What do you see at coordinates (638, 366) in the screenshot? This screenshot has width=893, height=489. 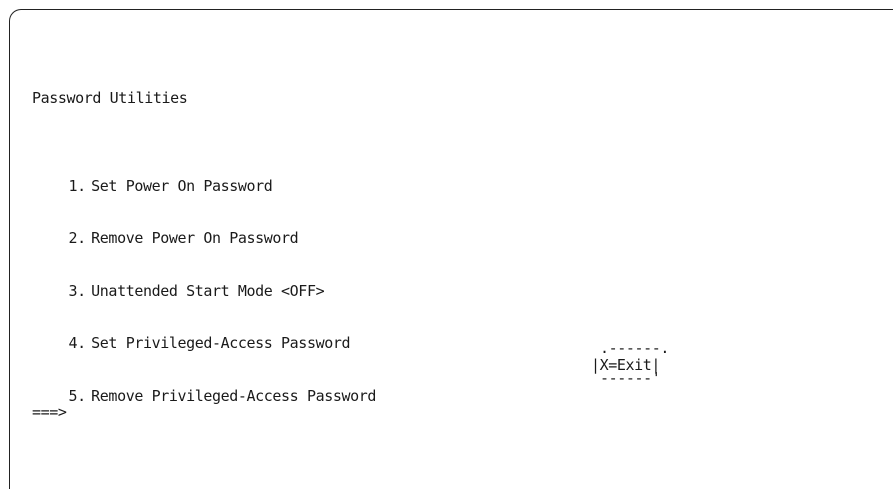 I see `exit-key-box: .------. |X=Exit| ------'` at bounding box center [638, 366].